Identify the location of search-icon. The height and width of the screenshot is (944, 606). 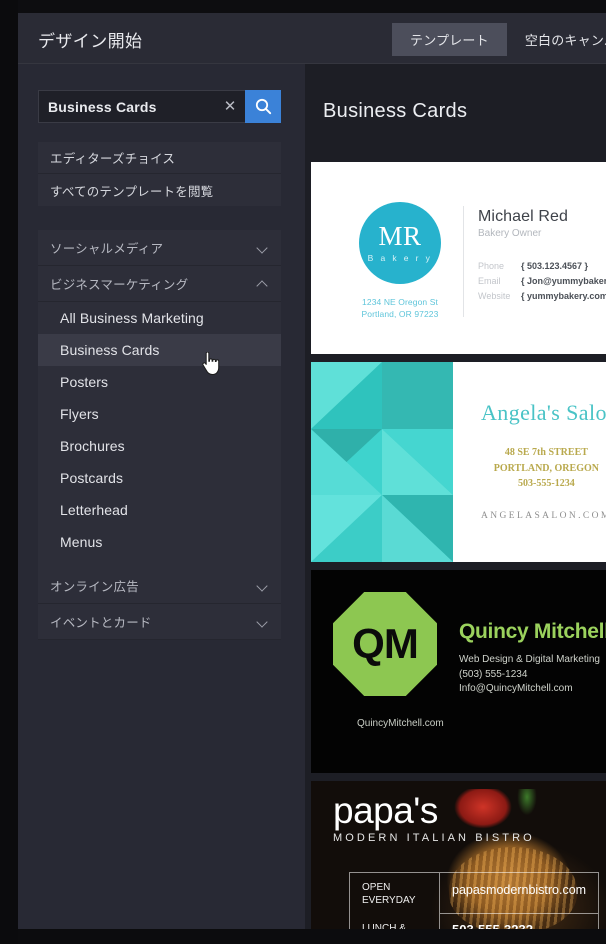
(263, 106).